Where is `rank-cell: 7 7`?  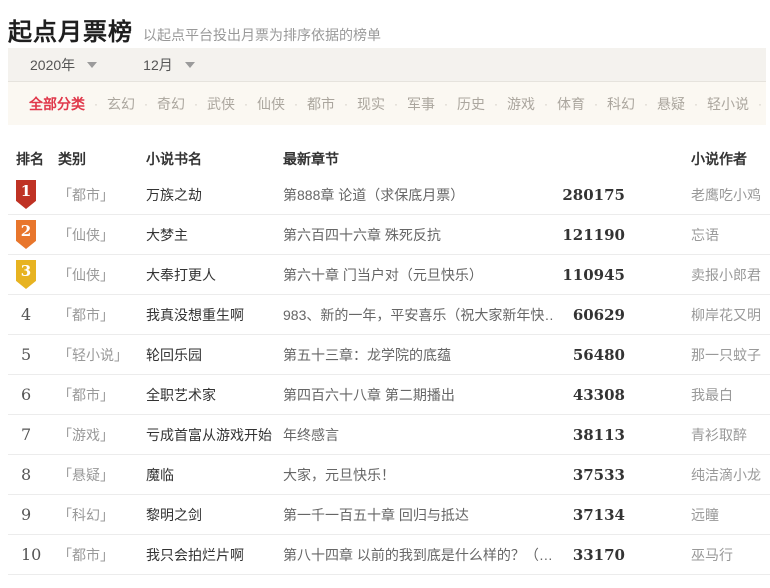
rank-cell: 7 7 is located at coordinates (33, 434).